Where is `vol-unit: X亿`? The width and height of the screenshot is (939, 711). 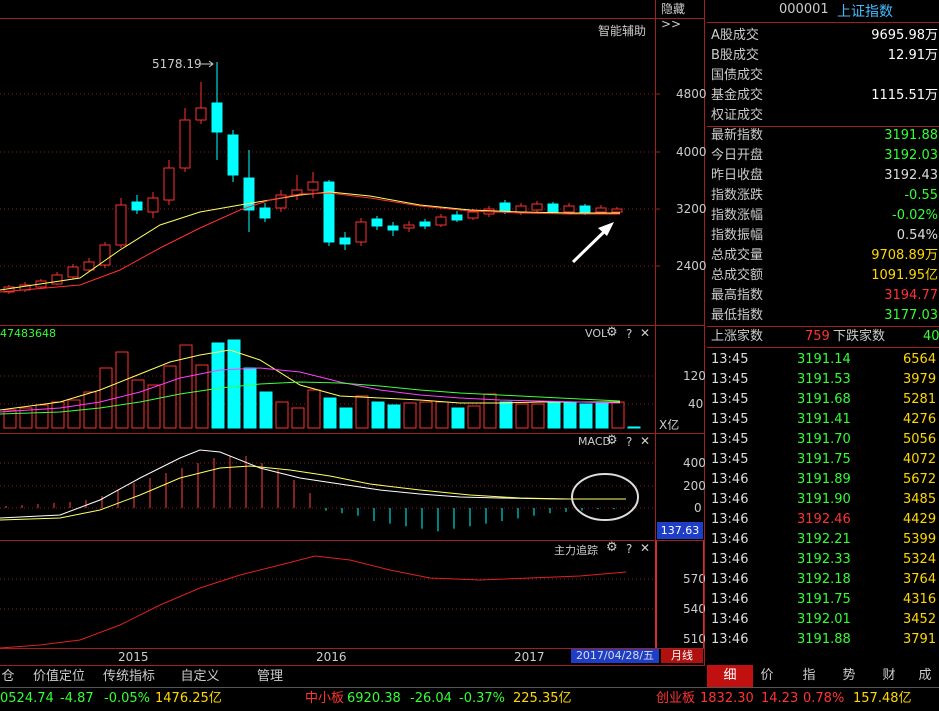 vol-unit: X亿 is located at coordinates (669, 425).